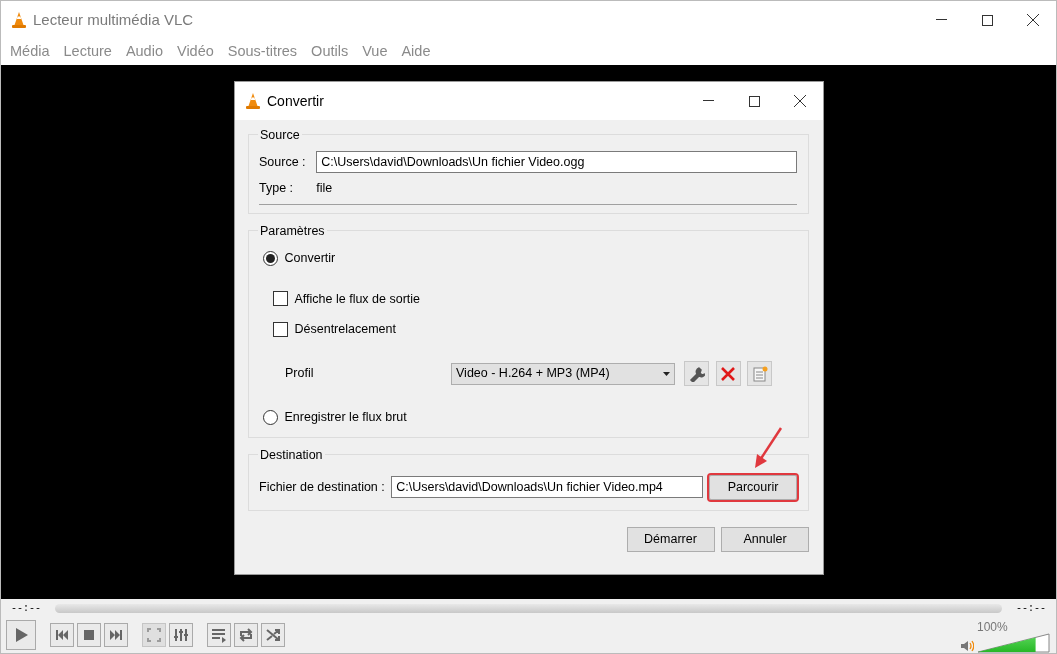  What do you see at coordinates (670, 539) in the screenshot?
I see `start-button: Démarrer` at bounding box center [670, 539].